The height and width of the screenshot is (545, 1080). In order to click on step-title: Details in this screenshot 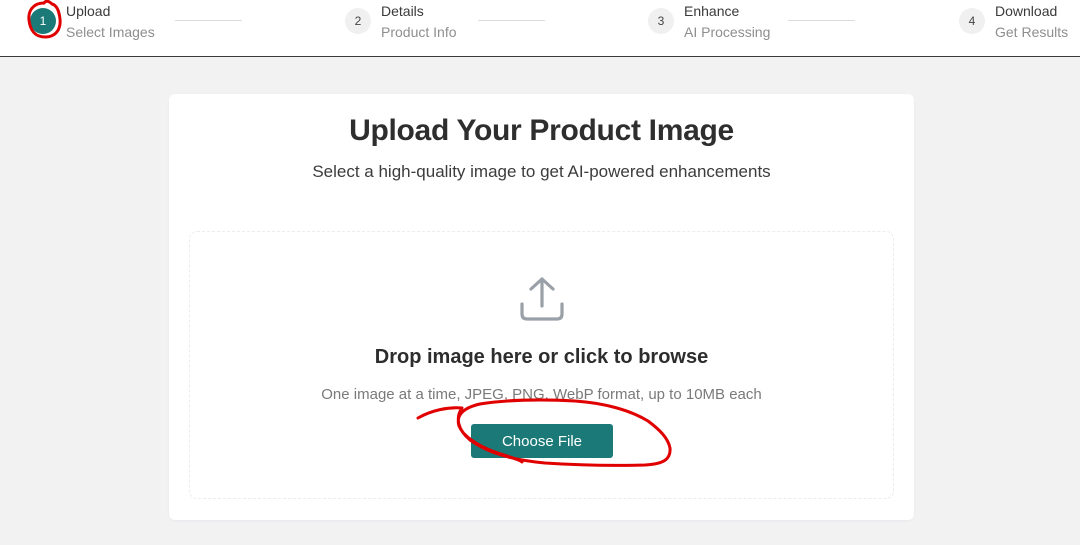, I will do `click(402, 11)`.